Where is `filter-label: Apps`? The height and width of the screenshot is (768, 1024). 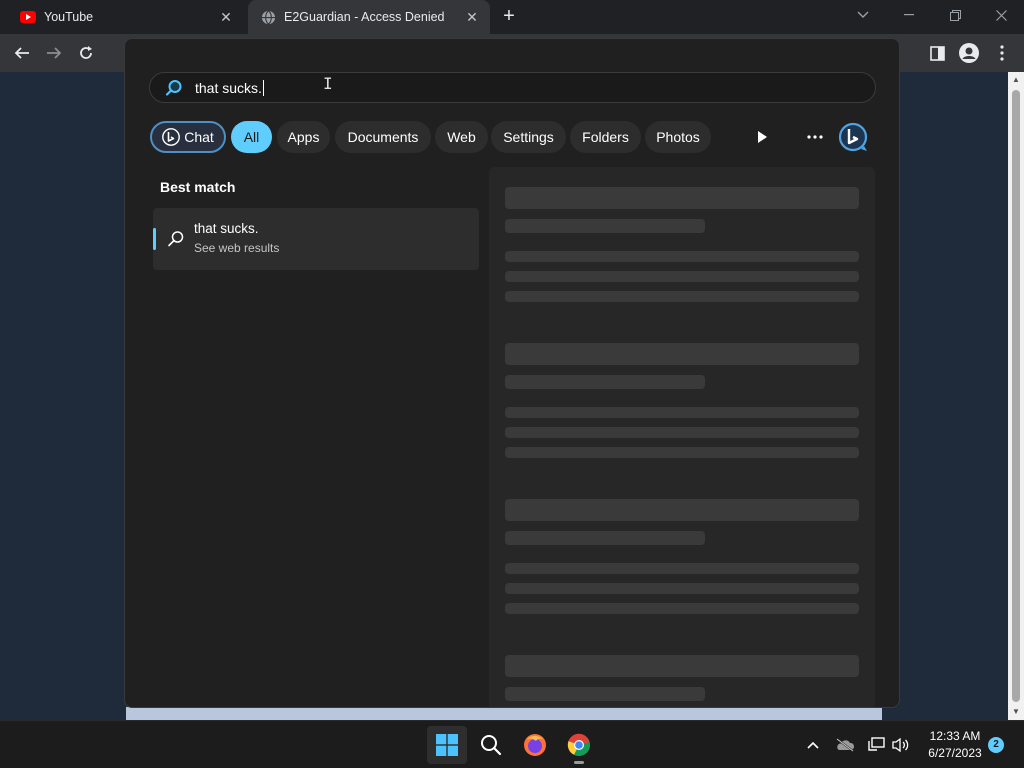
filter-label: Apps is located at coordinates (303, 137).